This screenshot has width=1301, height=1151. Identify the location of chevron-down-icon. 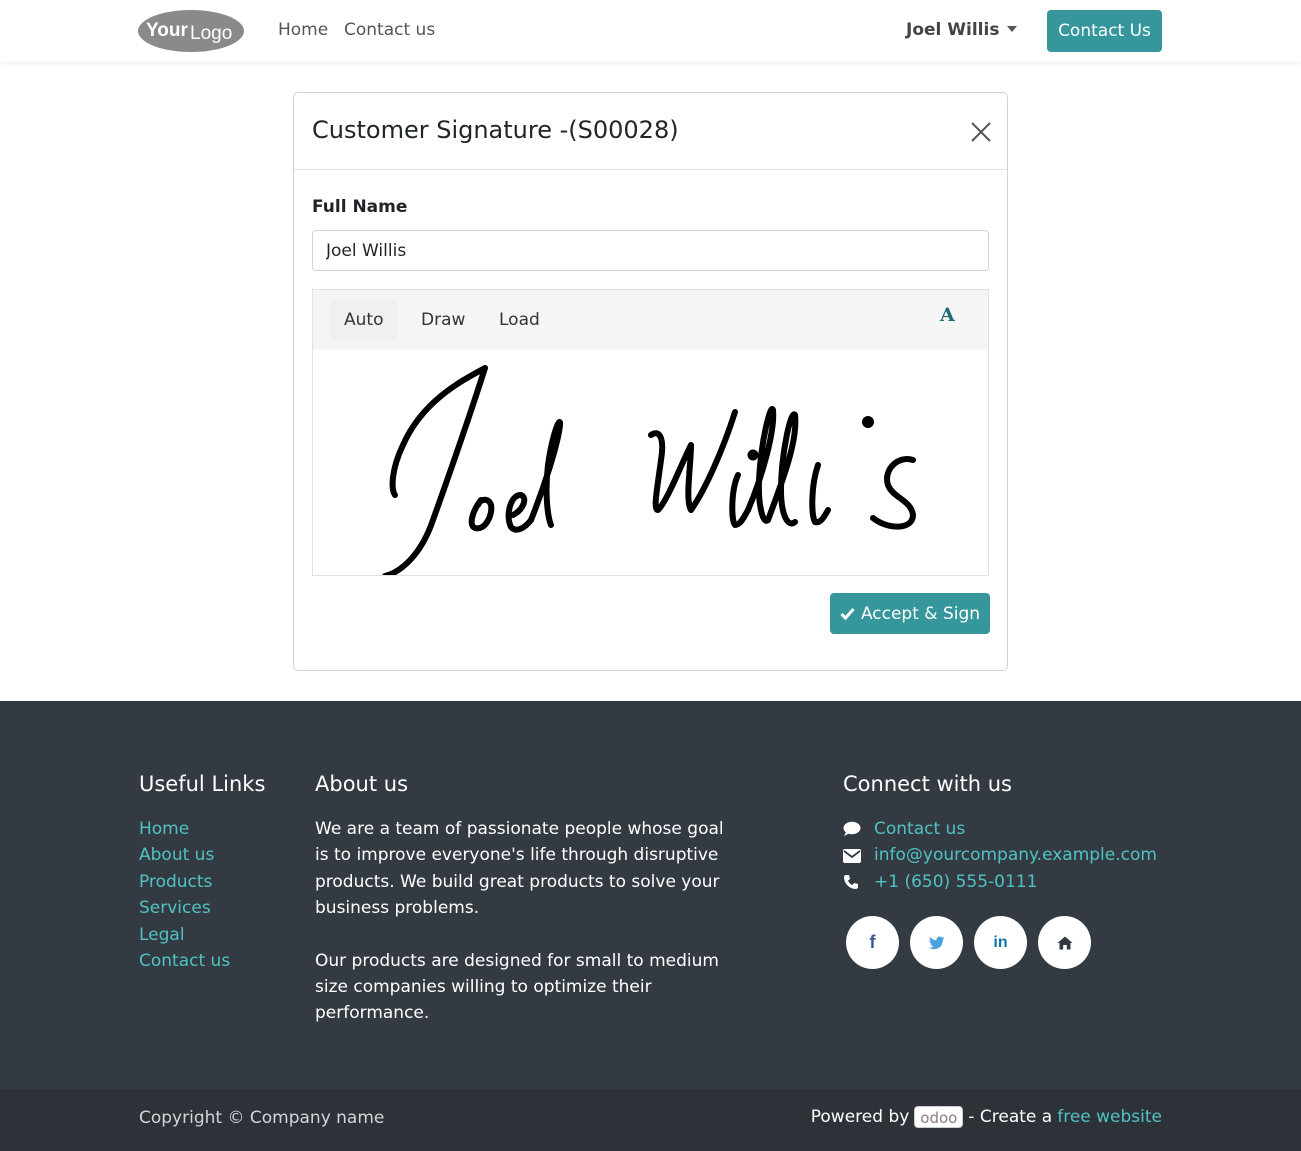
(1012, 29).